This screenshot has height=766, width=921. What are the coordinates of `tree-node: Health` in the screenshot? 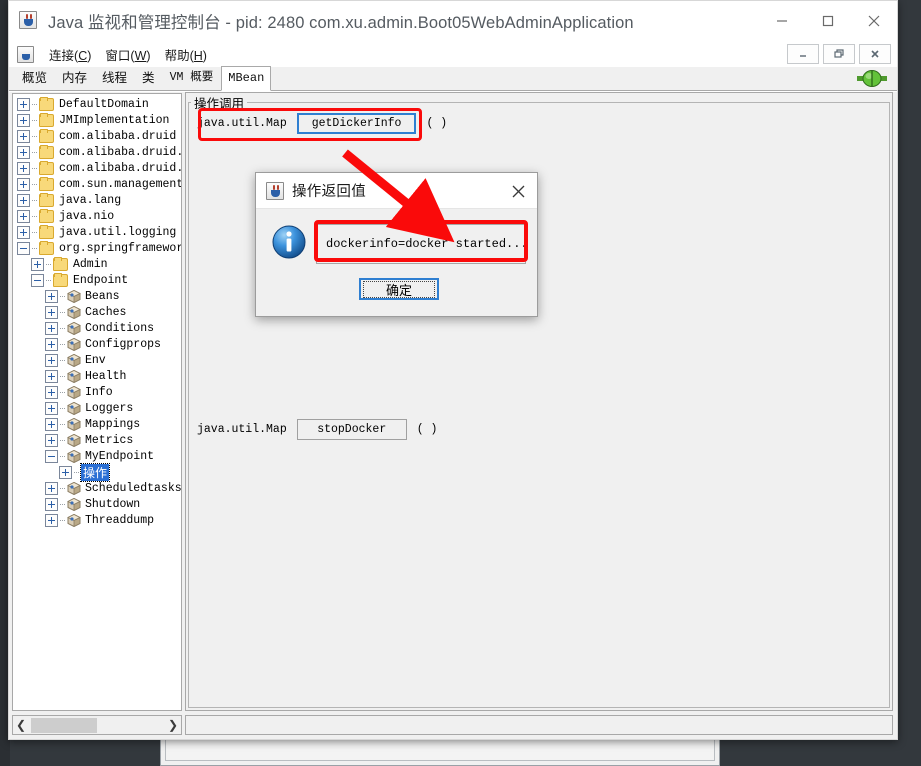 It's located at (97, 376).